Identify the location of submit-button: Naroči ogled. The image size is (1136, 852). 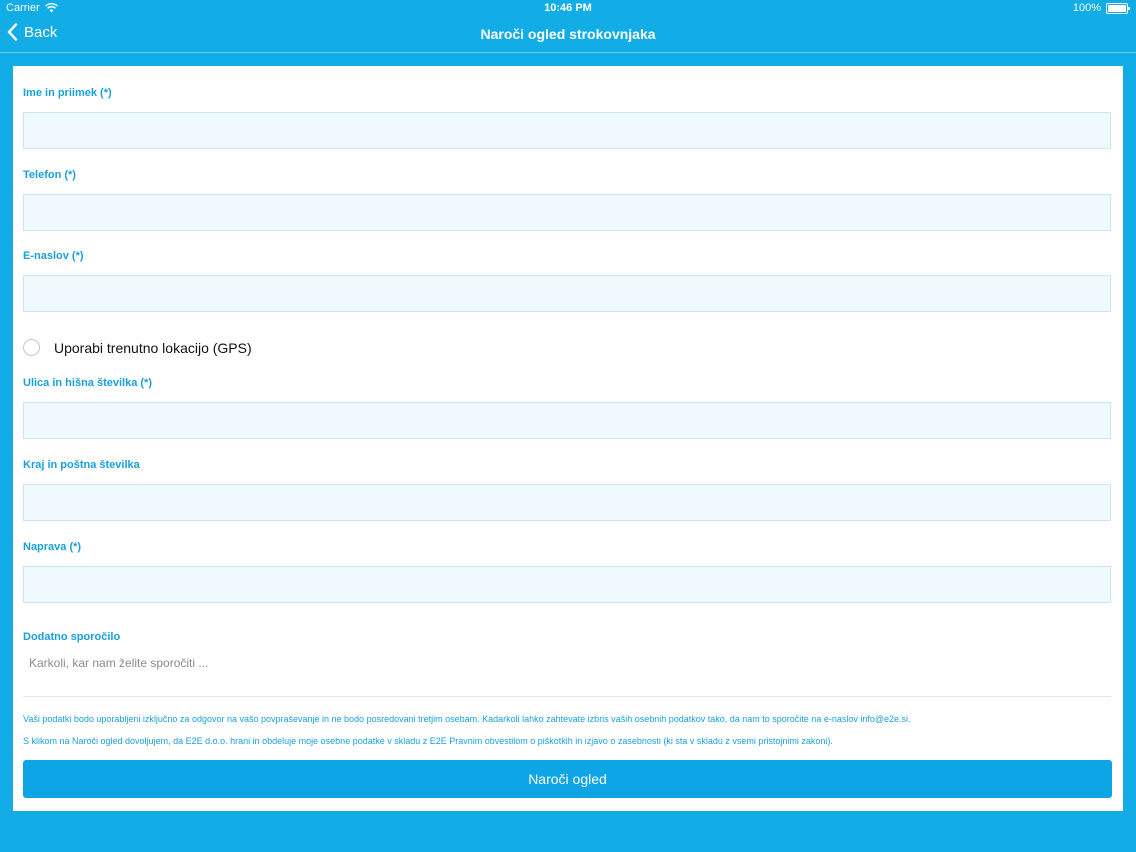
(567, 779).